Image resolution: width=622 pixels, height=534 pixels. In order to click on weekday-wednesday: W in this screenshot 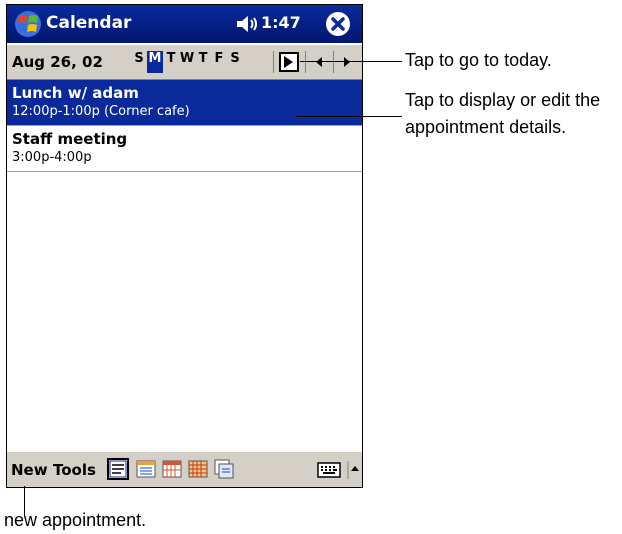, I will do `click(187, 62)`.